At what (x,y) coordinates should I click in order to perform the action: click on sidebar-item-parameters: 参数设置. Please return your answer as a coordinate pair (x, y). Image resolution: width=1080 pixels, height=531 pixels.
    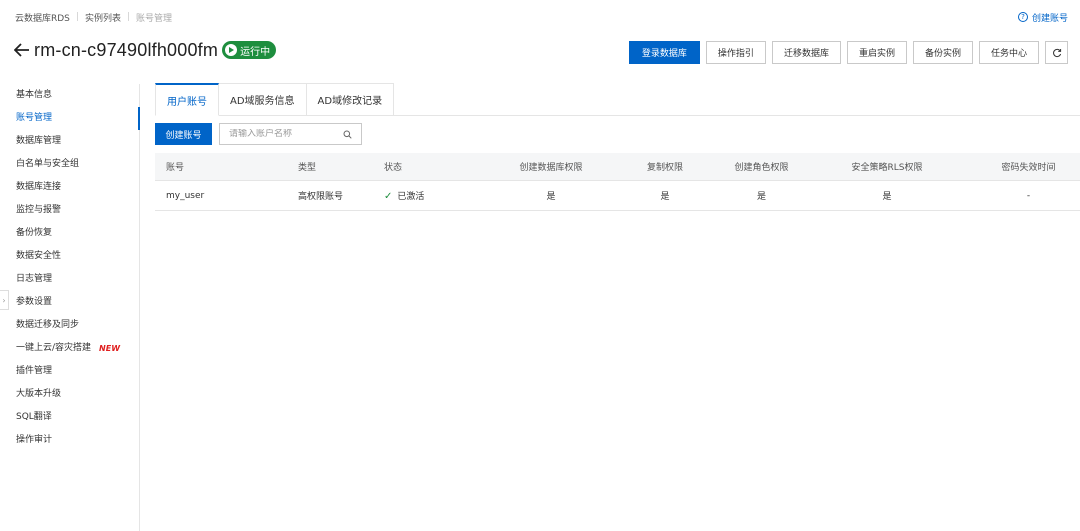
    Looking at the image, I should click on (69, 302).